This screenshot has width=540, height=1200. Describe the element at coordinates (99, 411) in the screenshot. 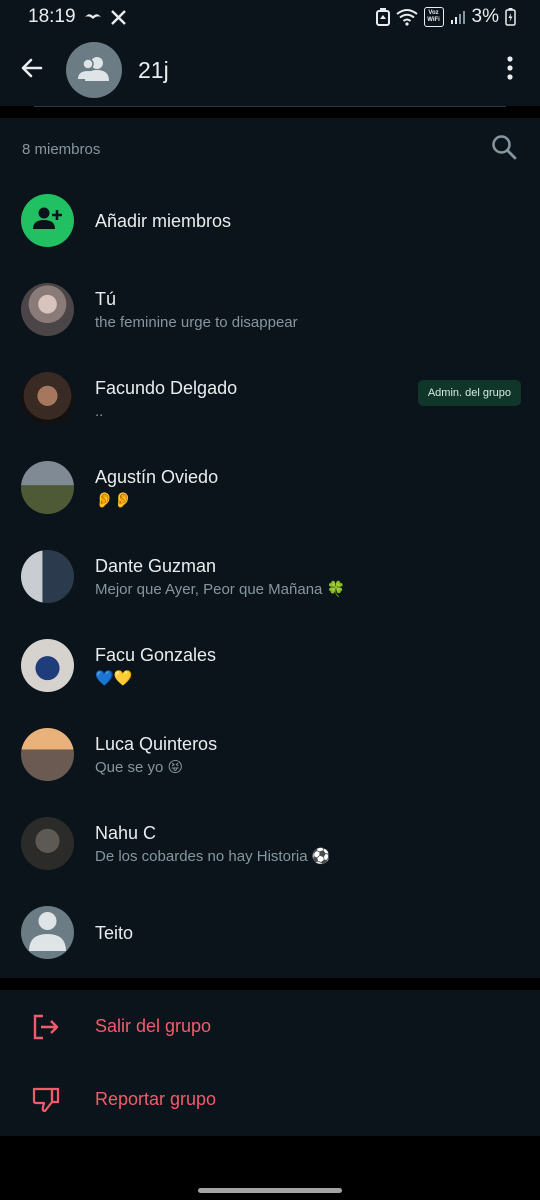

I see `member-about: ..` at that location.